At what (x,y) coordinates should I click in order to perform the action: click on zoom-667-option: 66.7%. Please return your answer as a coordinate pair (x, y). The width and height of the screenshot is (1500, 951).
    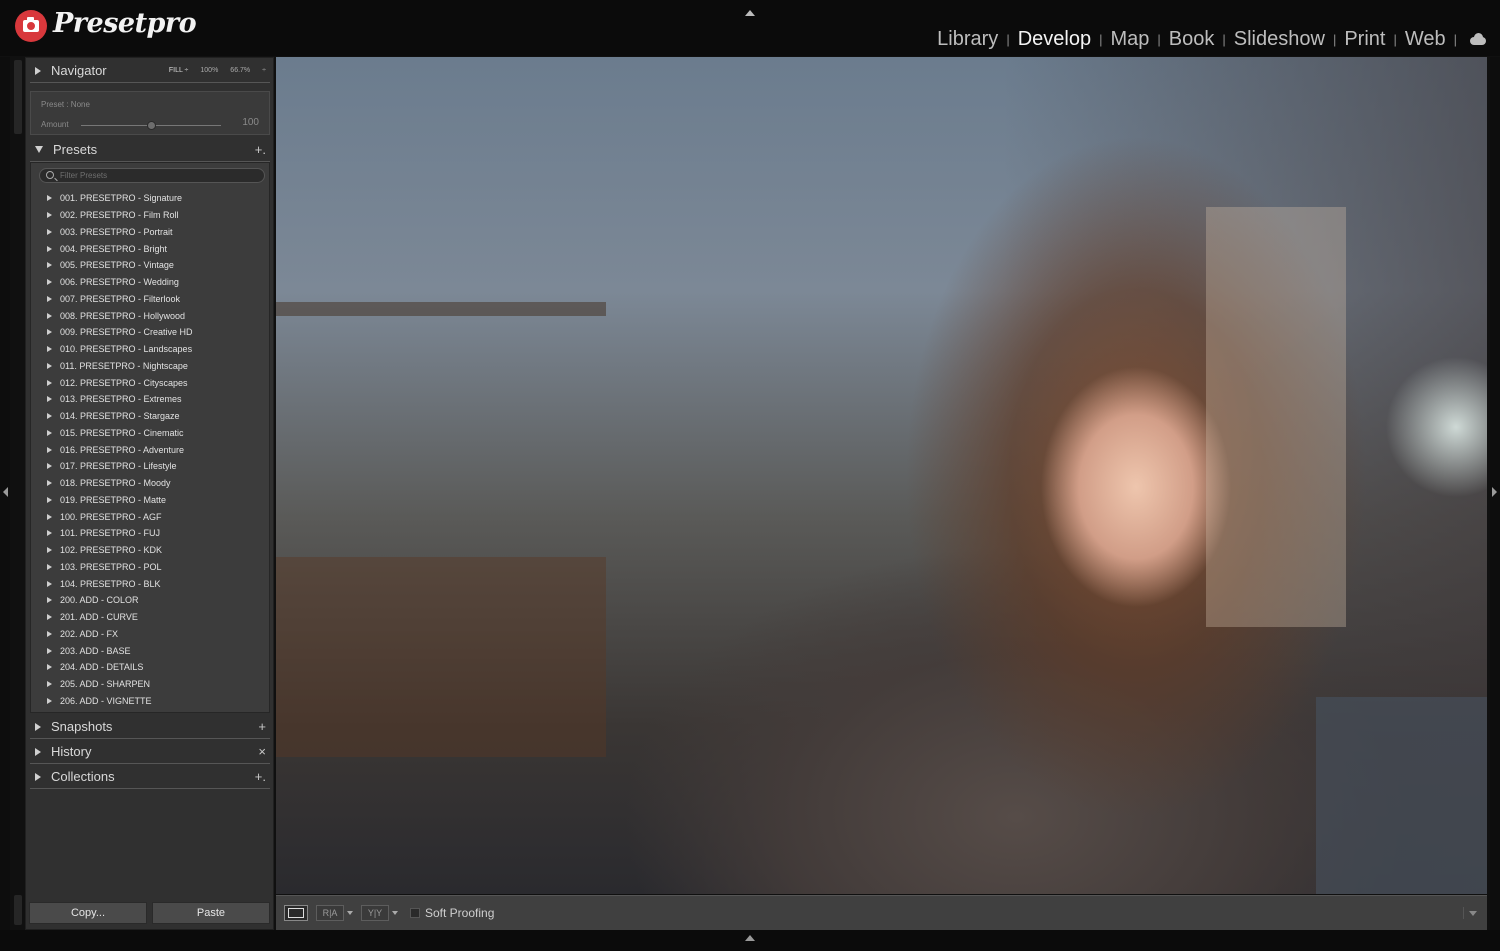
    Looking at the image, I should click on (240, 70).